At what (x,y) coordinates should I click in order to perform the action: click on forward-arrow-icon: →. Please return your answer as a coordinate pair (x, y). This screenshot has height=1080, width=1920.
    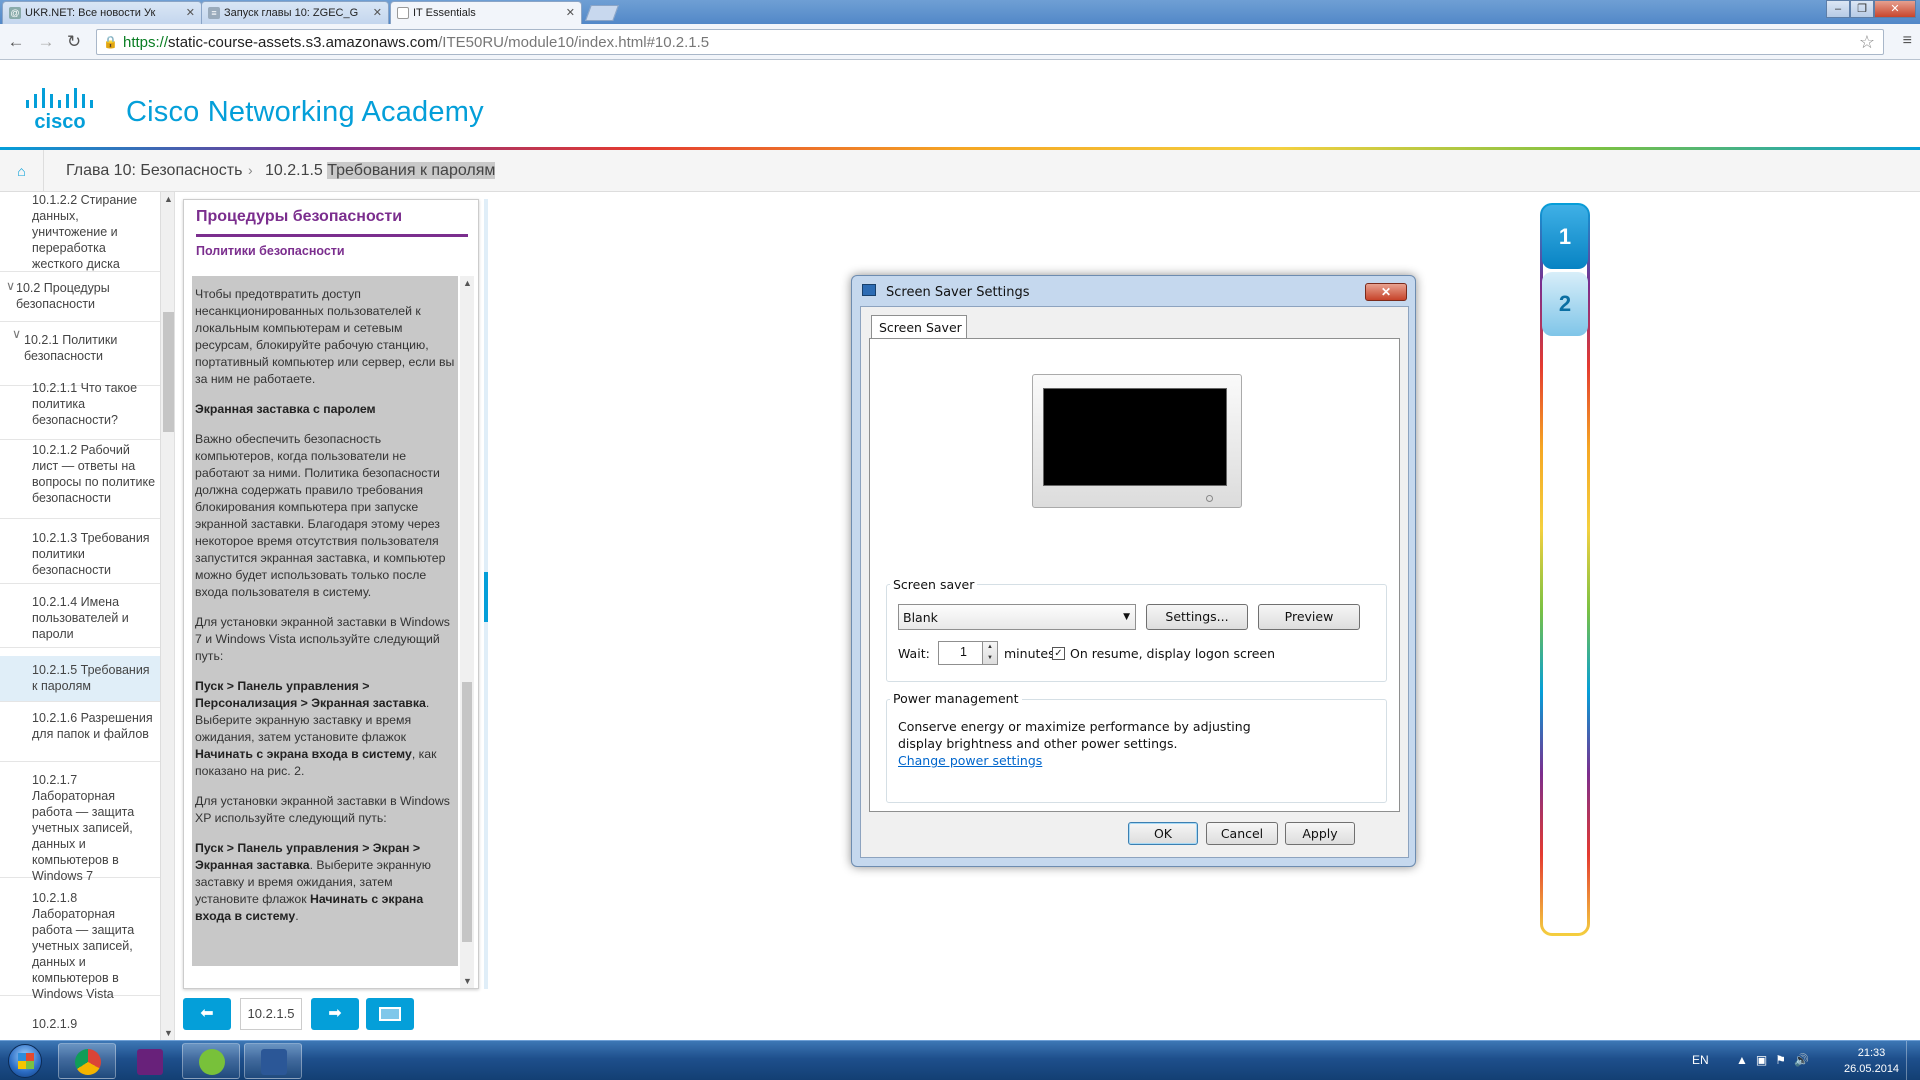
    Looking at the image, I should click on (46, 42).